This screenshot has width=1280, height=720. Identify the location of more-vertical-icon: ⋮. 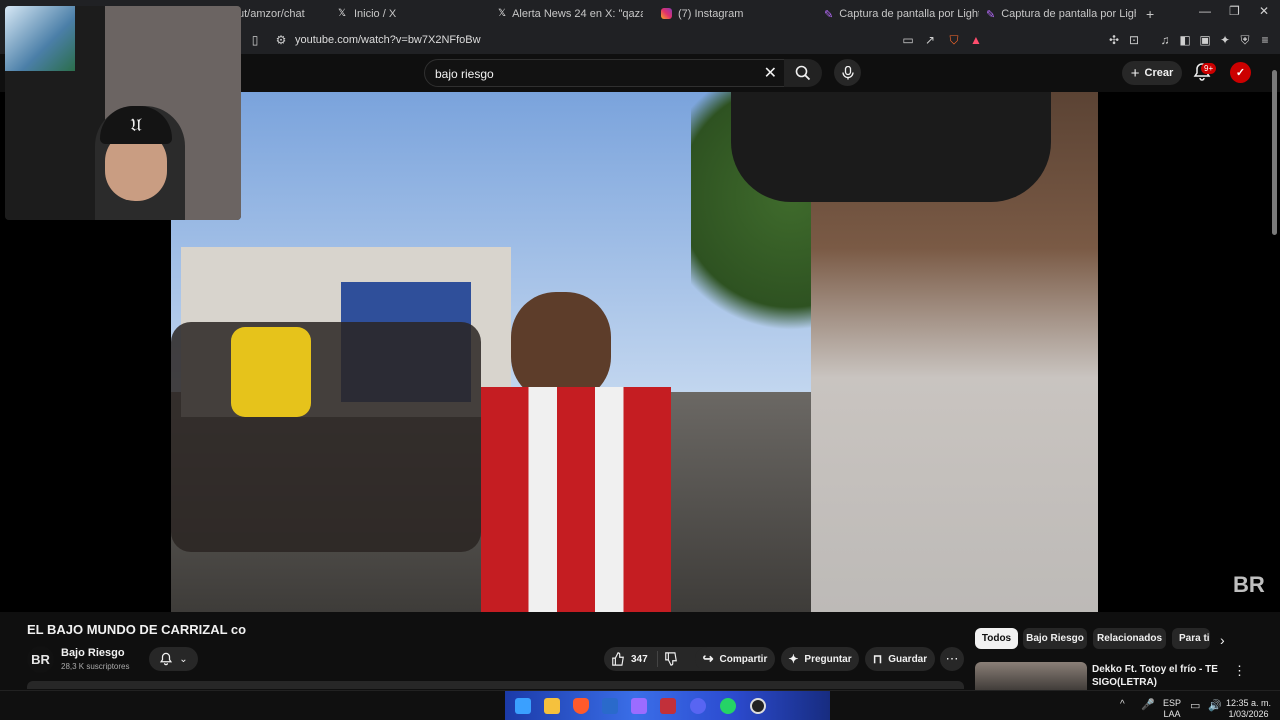
(1239, 671).